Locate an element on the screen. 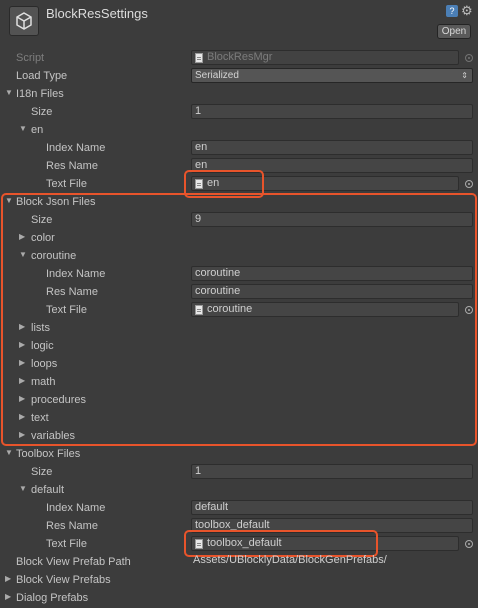 Image resolution: width=478 pixels, height=608 pixels. coroutine-text-row: Text File coroutine is located at coordinates (239, 310).